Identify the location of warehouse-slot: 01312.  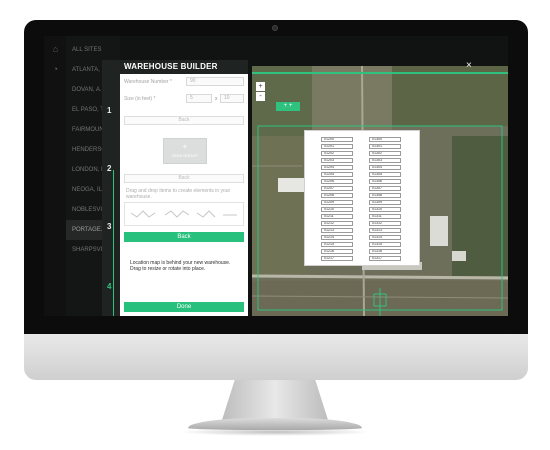
(385, 223).